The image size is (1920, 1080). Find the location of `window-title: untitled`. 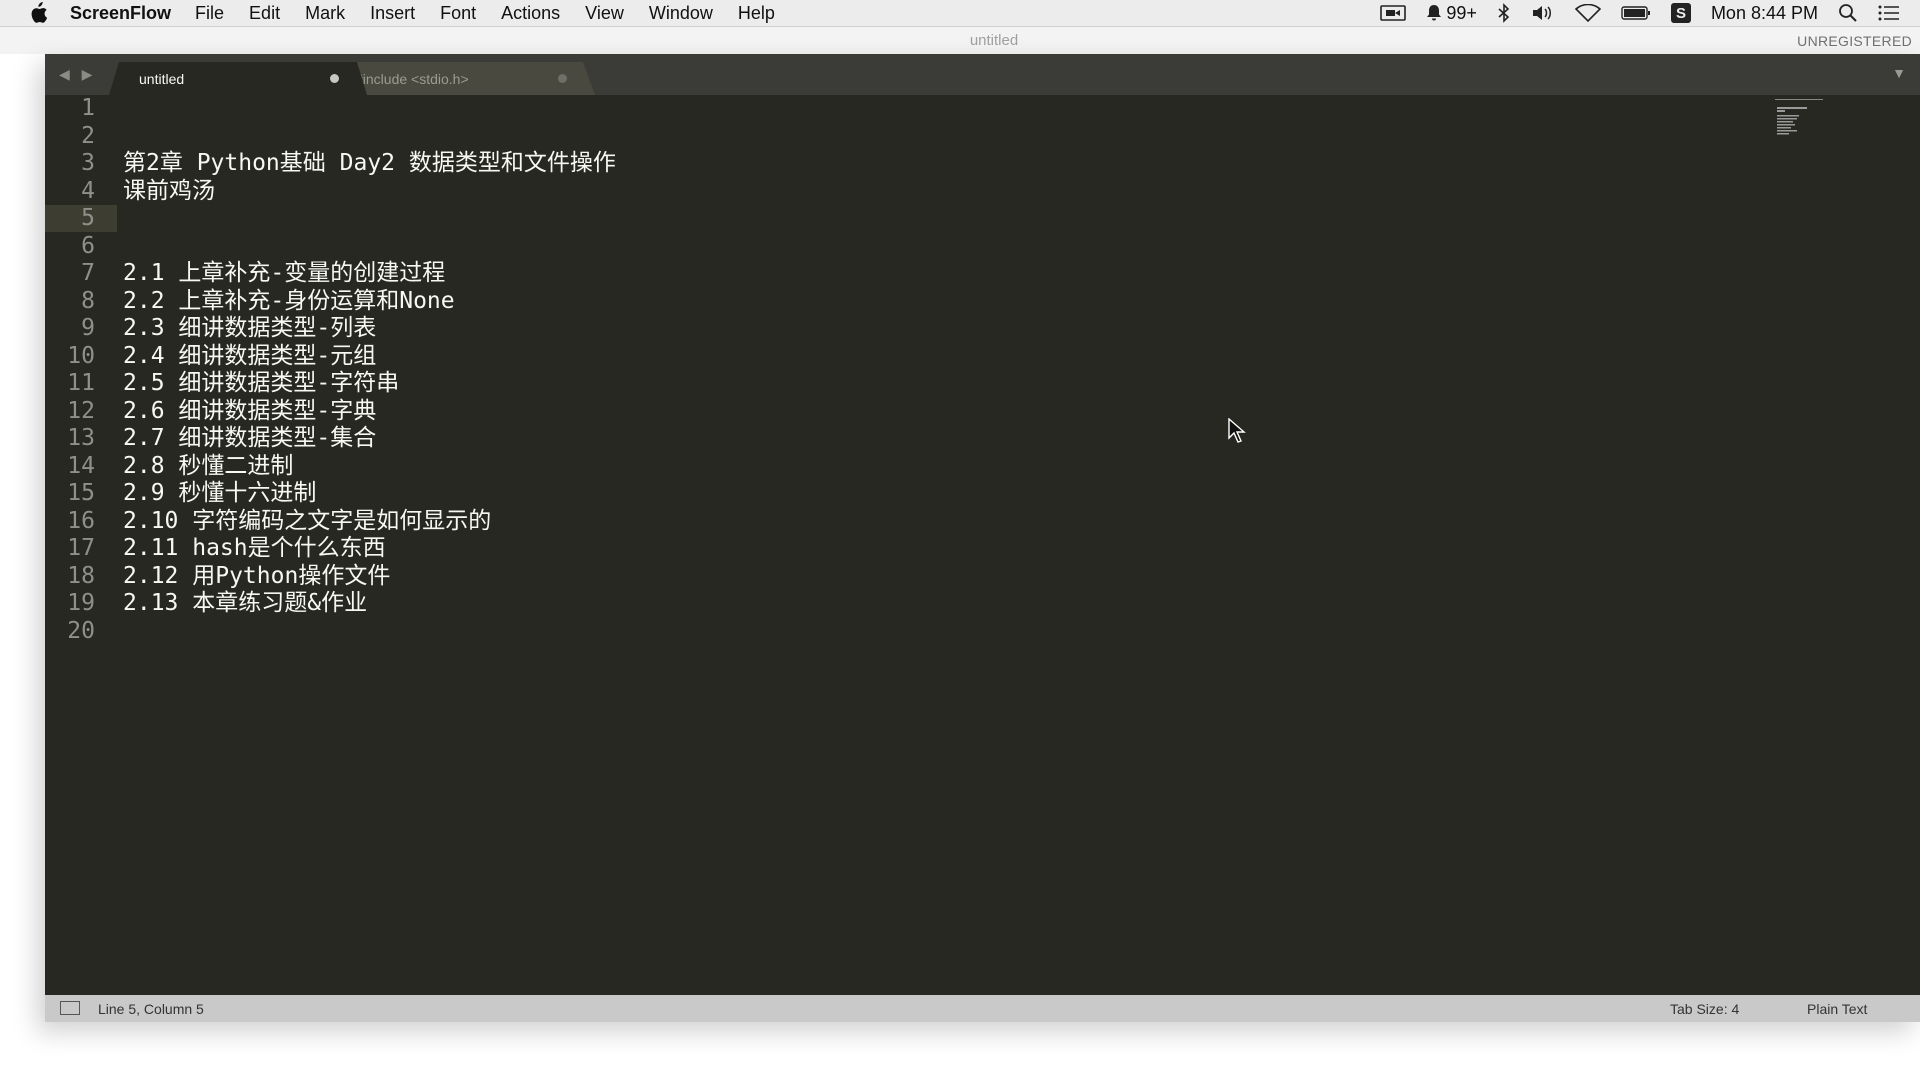

window-title: untitled is located at coordinates (994, 40).